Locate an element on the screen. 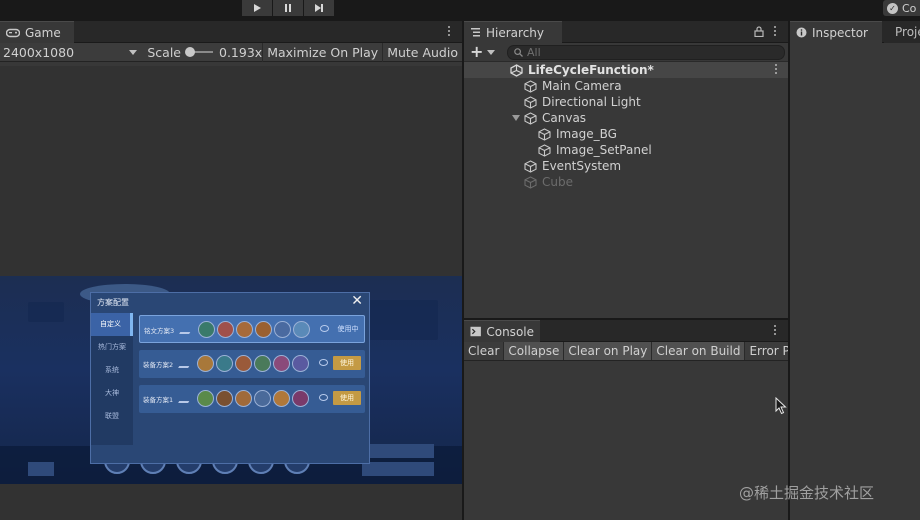 The image size is (920, 520). info-icon is located at coordinates (801, 32).